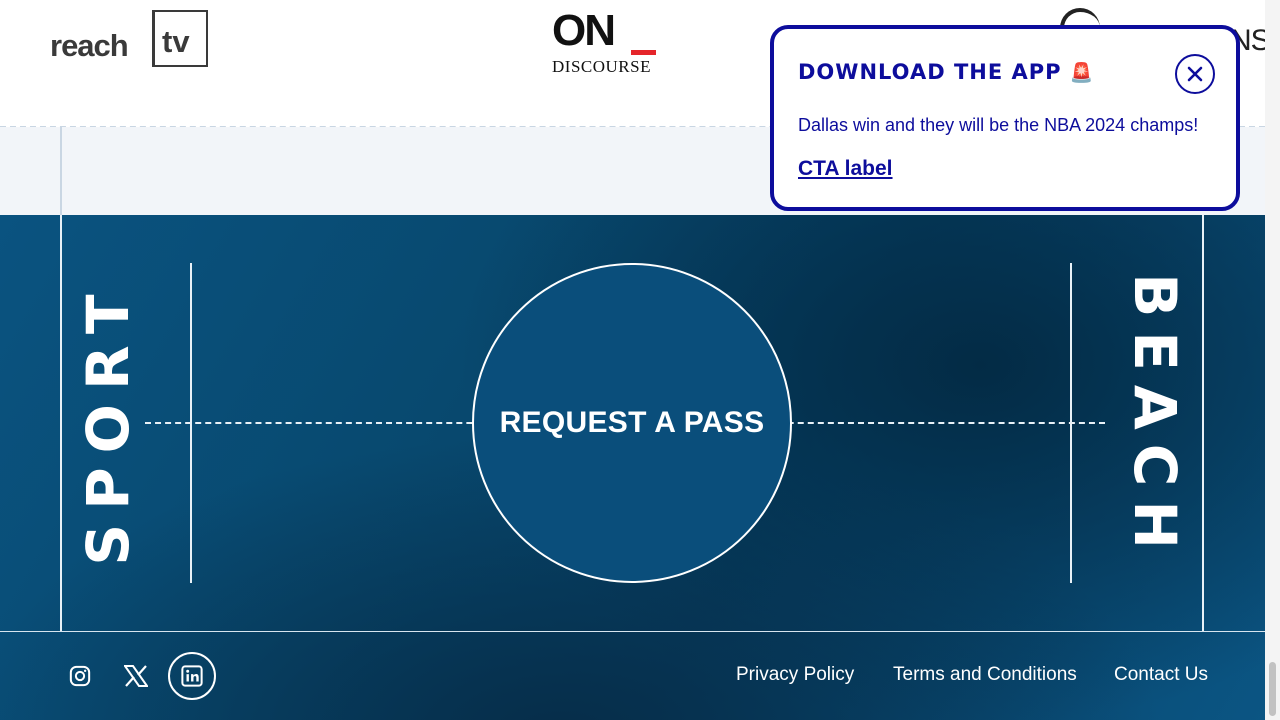 This screenshot has height=720, width=1280. Describe the element at coordinates (601, 66) in the screenshot. I see `discourse-logo-word: DISCOURSE` at that location.